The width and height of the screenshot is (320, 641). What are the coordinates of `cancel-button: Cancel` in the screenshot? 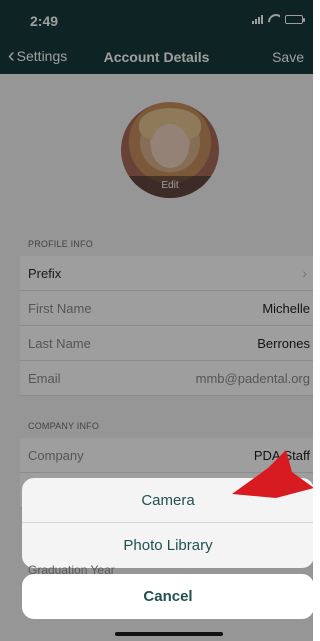 It's located at (167, 596).